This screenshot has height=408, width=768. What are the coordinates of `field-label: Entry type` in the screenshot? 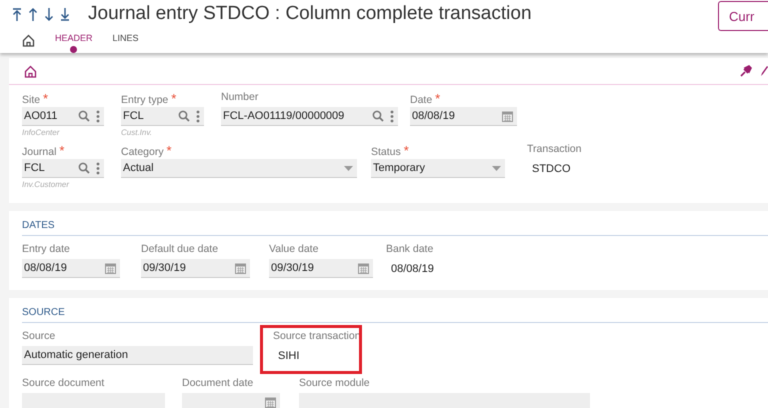 It's located at (144, 100).